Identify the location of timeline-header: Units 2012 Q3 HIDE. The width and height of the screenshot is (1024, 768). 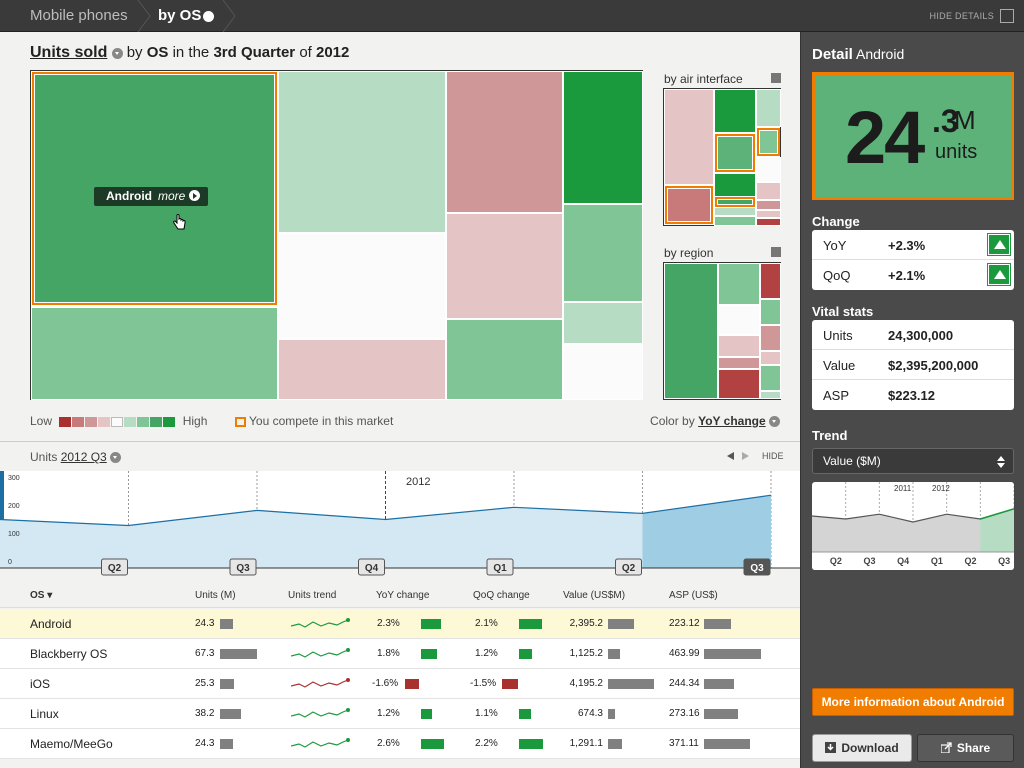
(400, 456).